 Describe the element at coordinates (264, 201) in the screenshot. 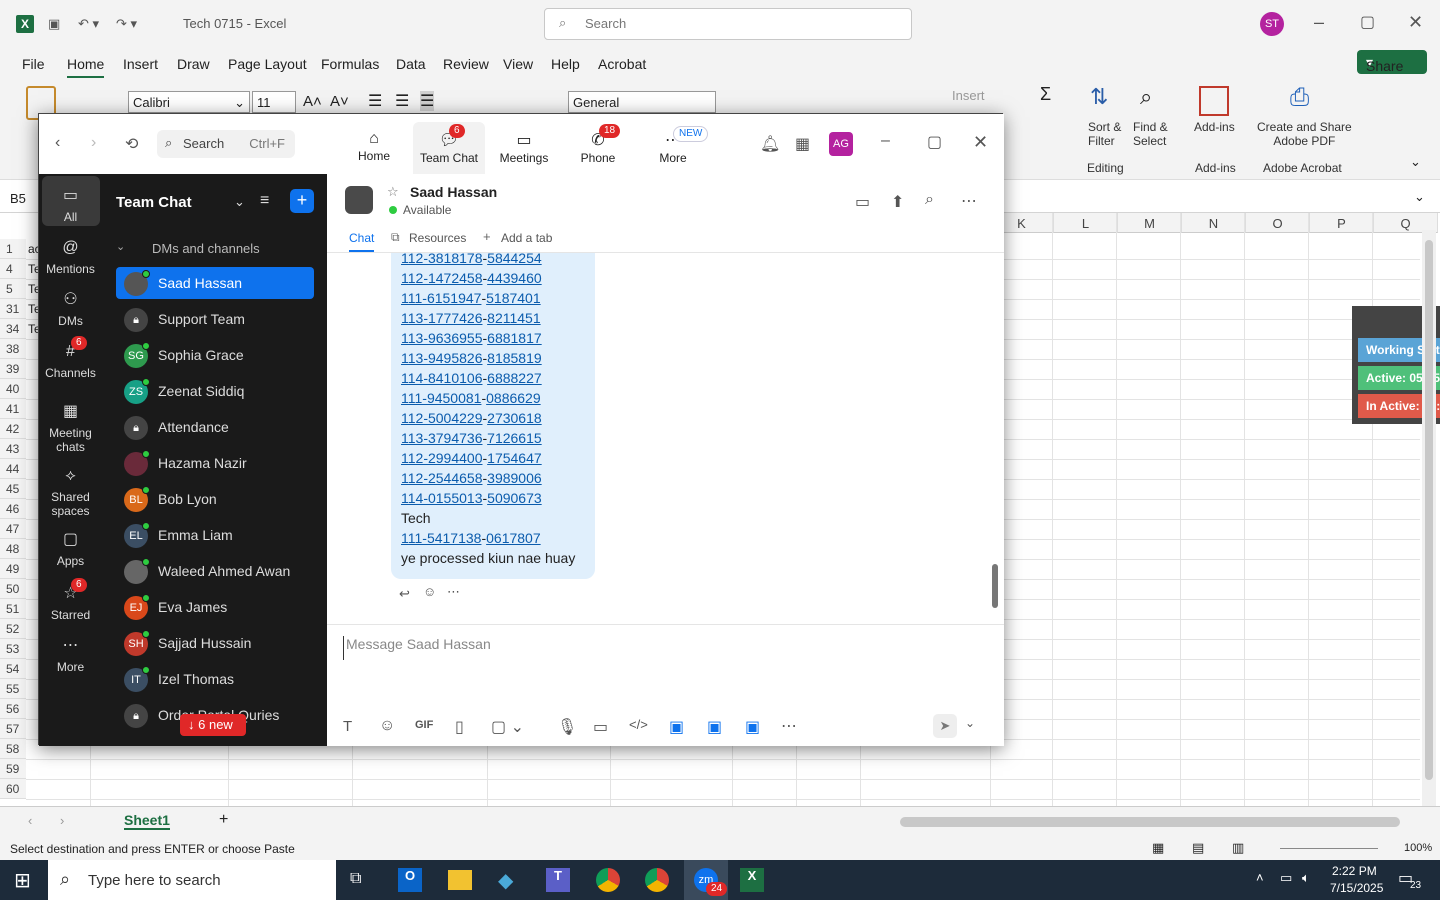

I see `filter-icon: ≡` at that location.